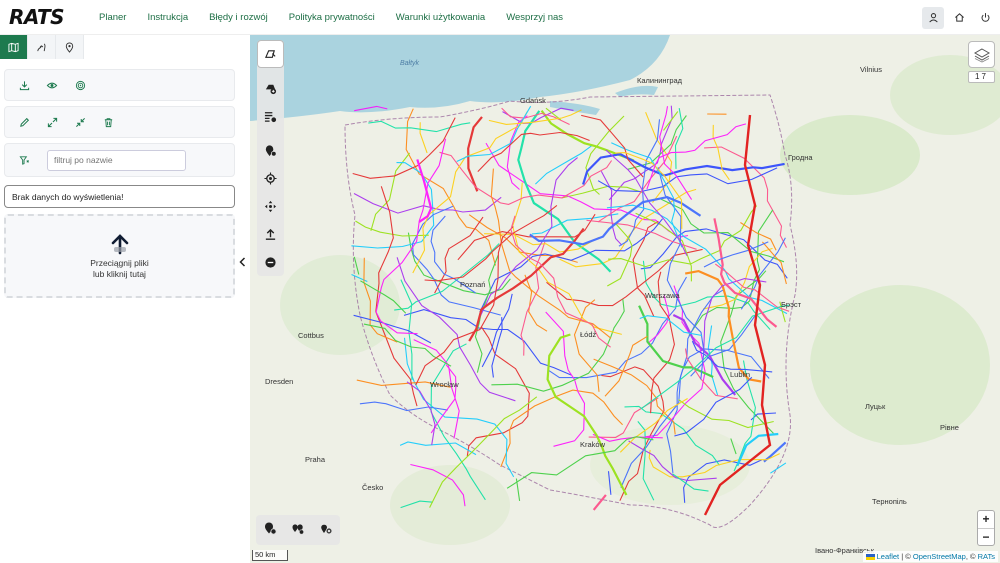 The image size is (1000, 563). Describe the element at coordinates (167, 17) in the screenshot. I see `nav-instrukcja: Instrukcja` at that location.